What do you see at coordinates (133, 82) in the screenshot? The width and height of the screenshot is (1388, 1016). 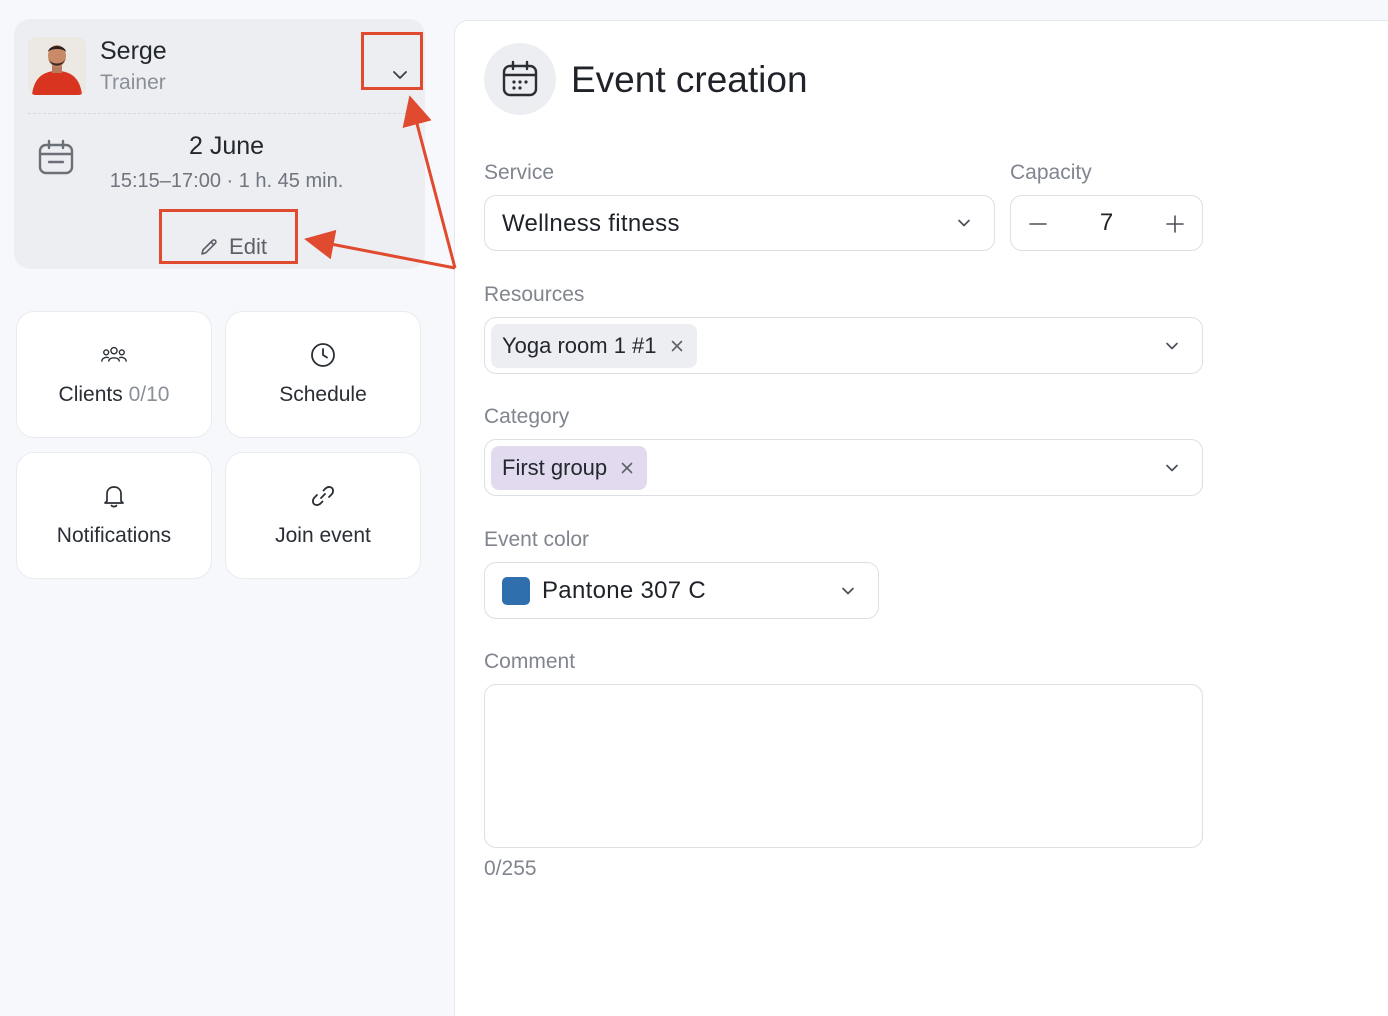 I see `trainer-role: Trainer` at bounding box center [133, 82].